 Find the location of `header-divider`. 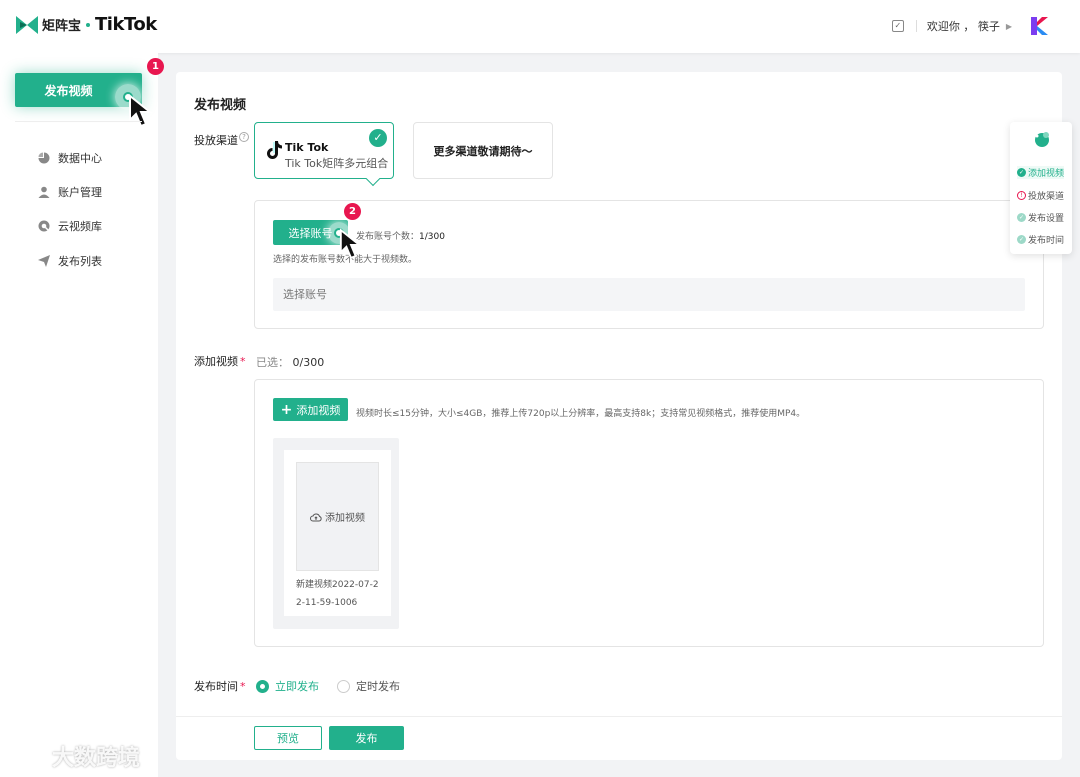

header-divider is located at coordinates (916, 26).